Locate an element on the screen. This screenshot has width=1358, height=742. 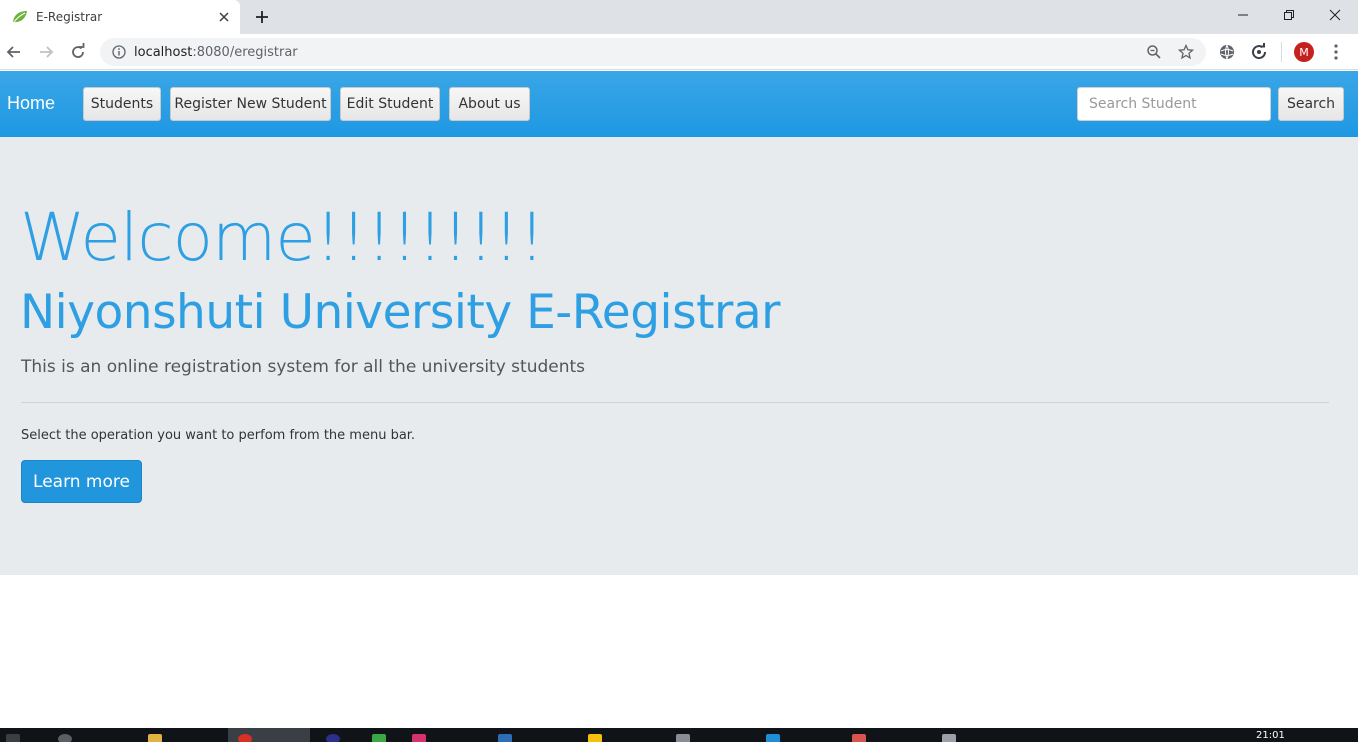
url-host: localhost is located at coordinates (163, 52).